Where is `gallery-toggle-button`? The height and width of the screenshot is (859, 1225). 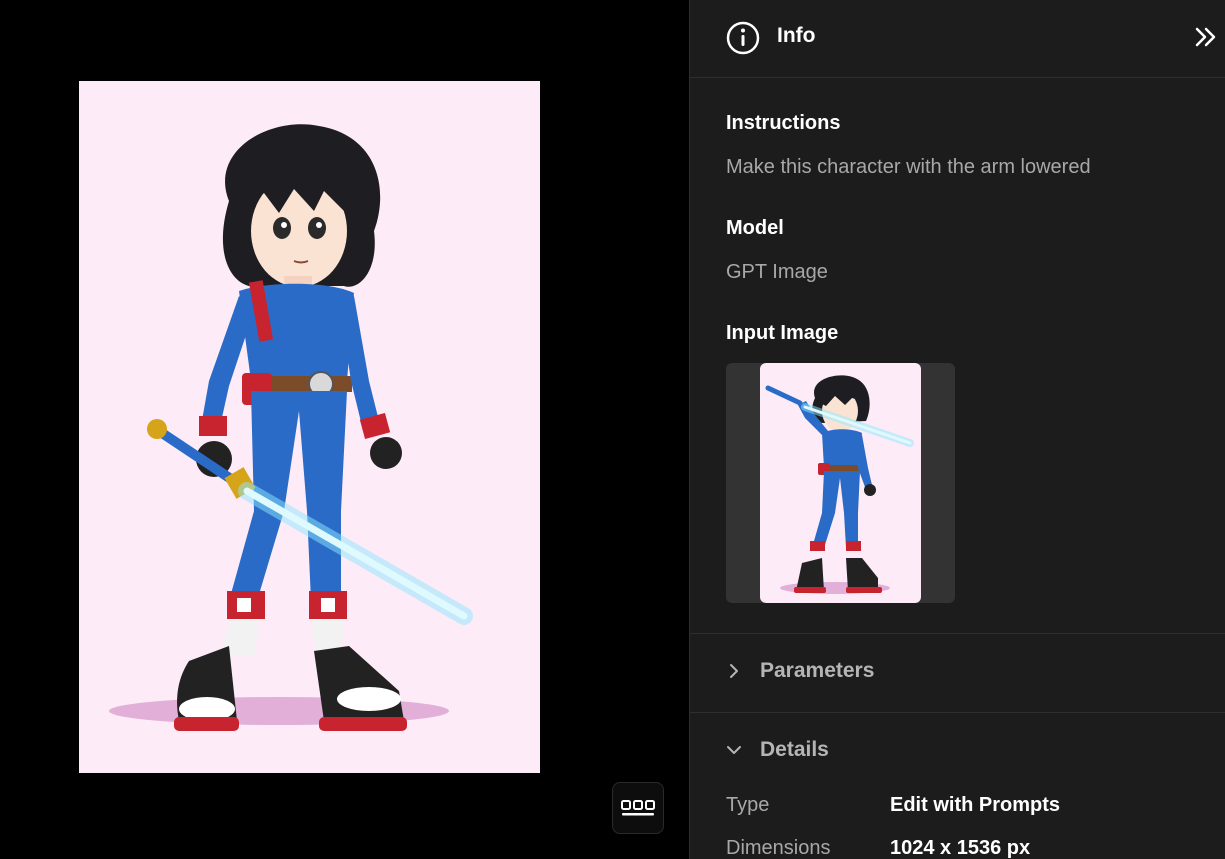 gallery-toggle-button is located at coordinates (638, 808).